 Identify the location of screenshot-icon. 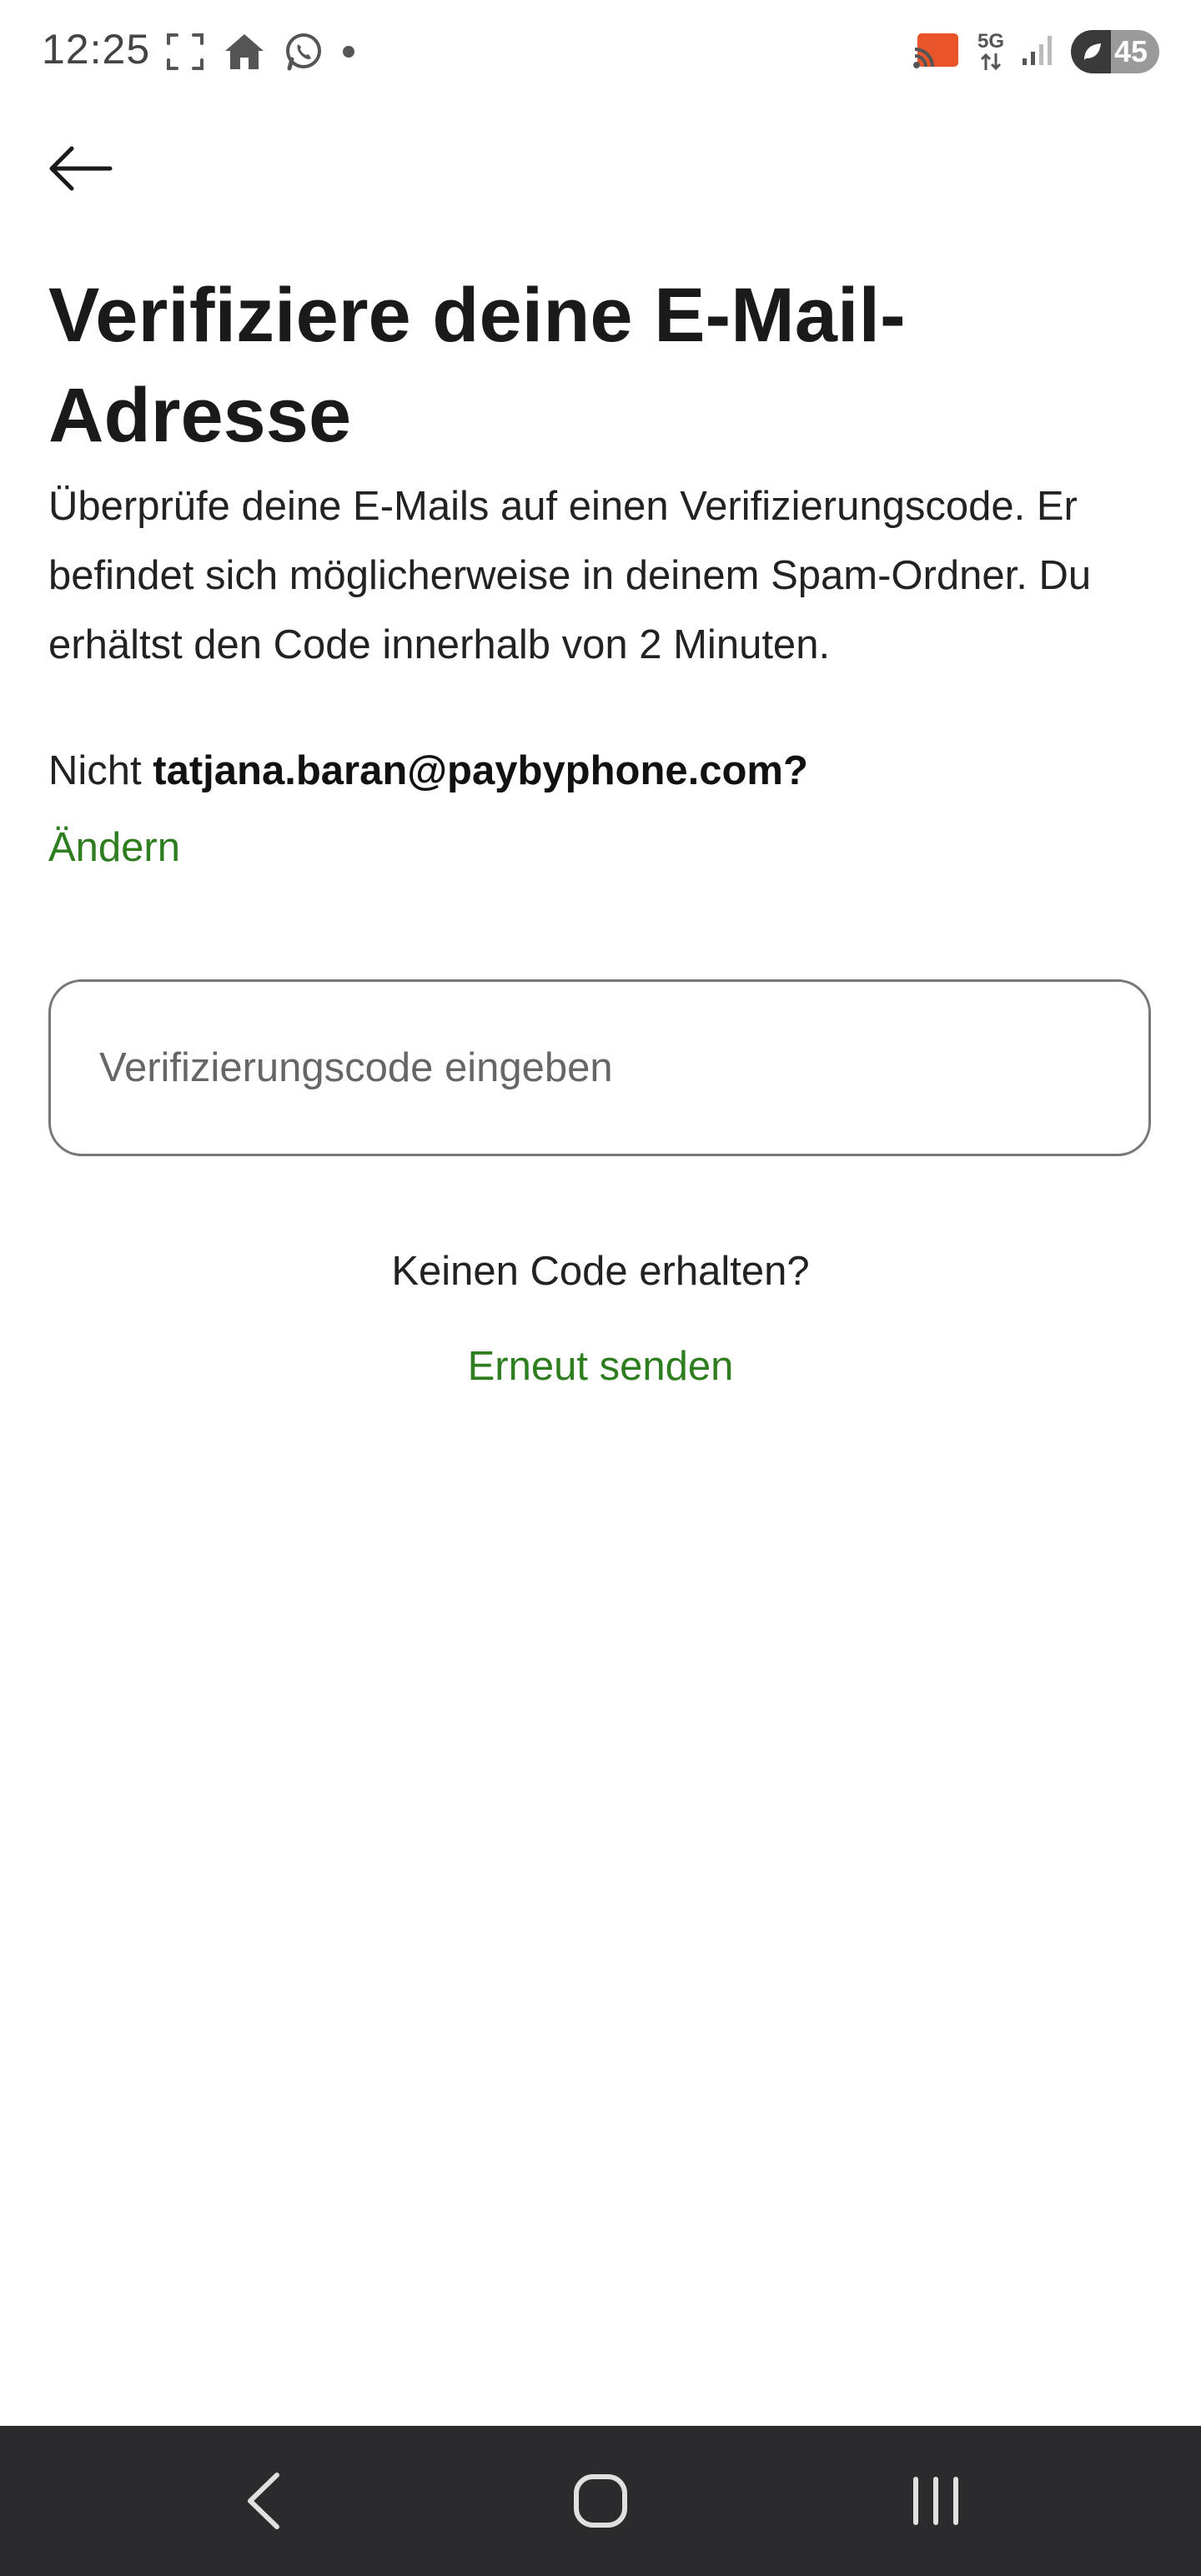
(185, 54).